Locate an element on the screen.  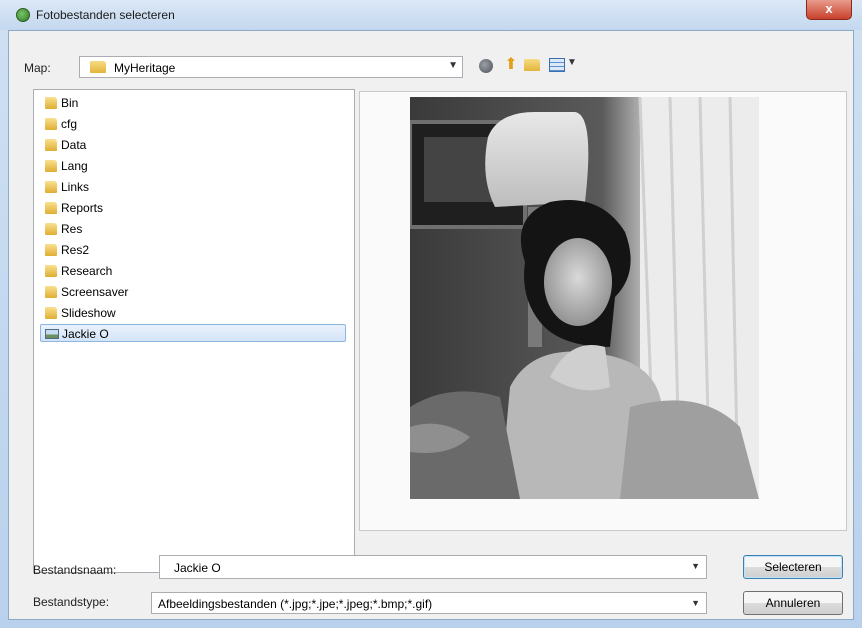
tree-item-label: Slideshow is located at coordinates (88, 313).